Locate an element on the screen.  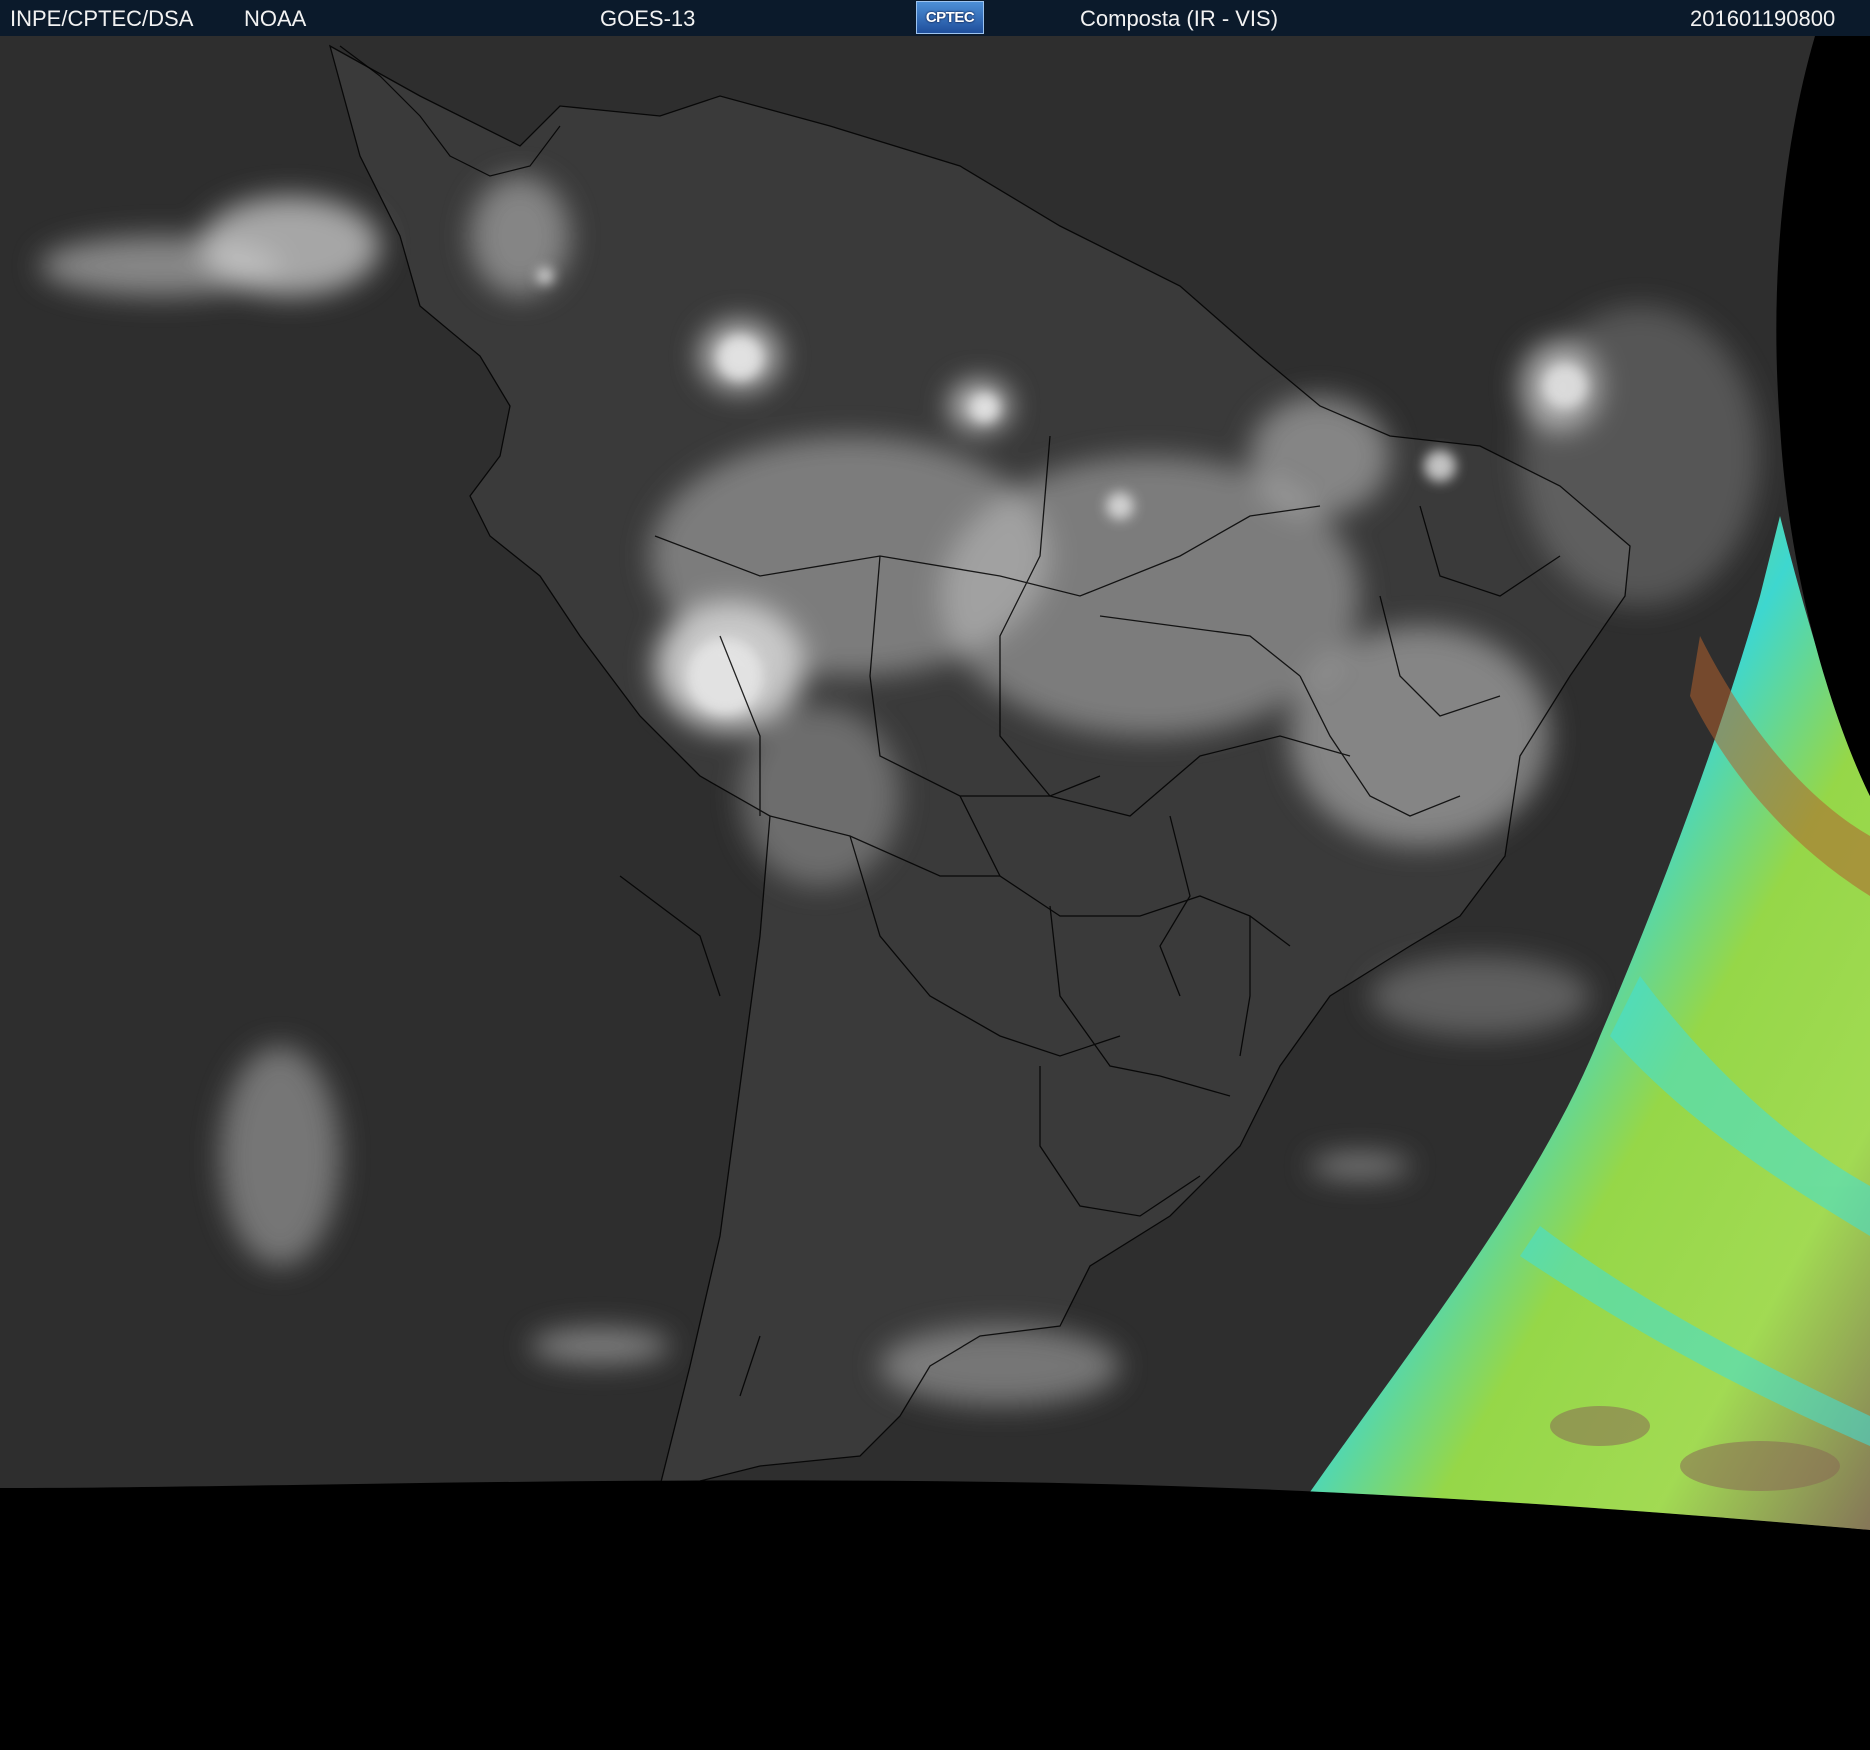
cptec-logo: CPTEC is located at coordinates (950, 17).